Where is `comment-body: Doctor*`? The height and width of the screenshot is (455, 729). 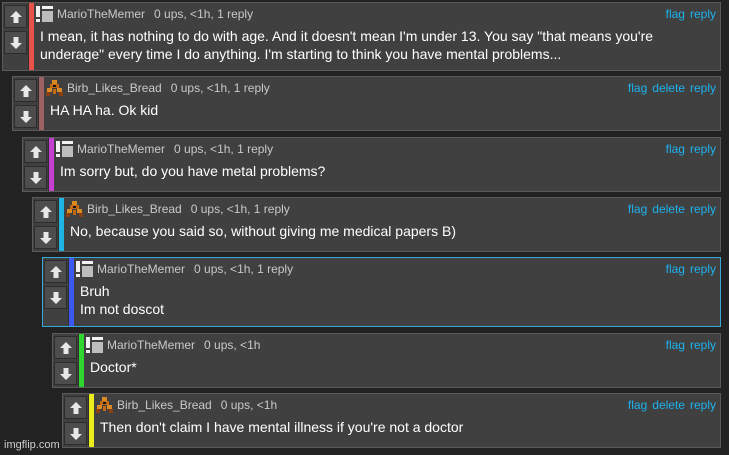 comment-body: Doctor* is located at coordinates (401, 367).